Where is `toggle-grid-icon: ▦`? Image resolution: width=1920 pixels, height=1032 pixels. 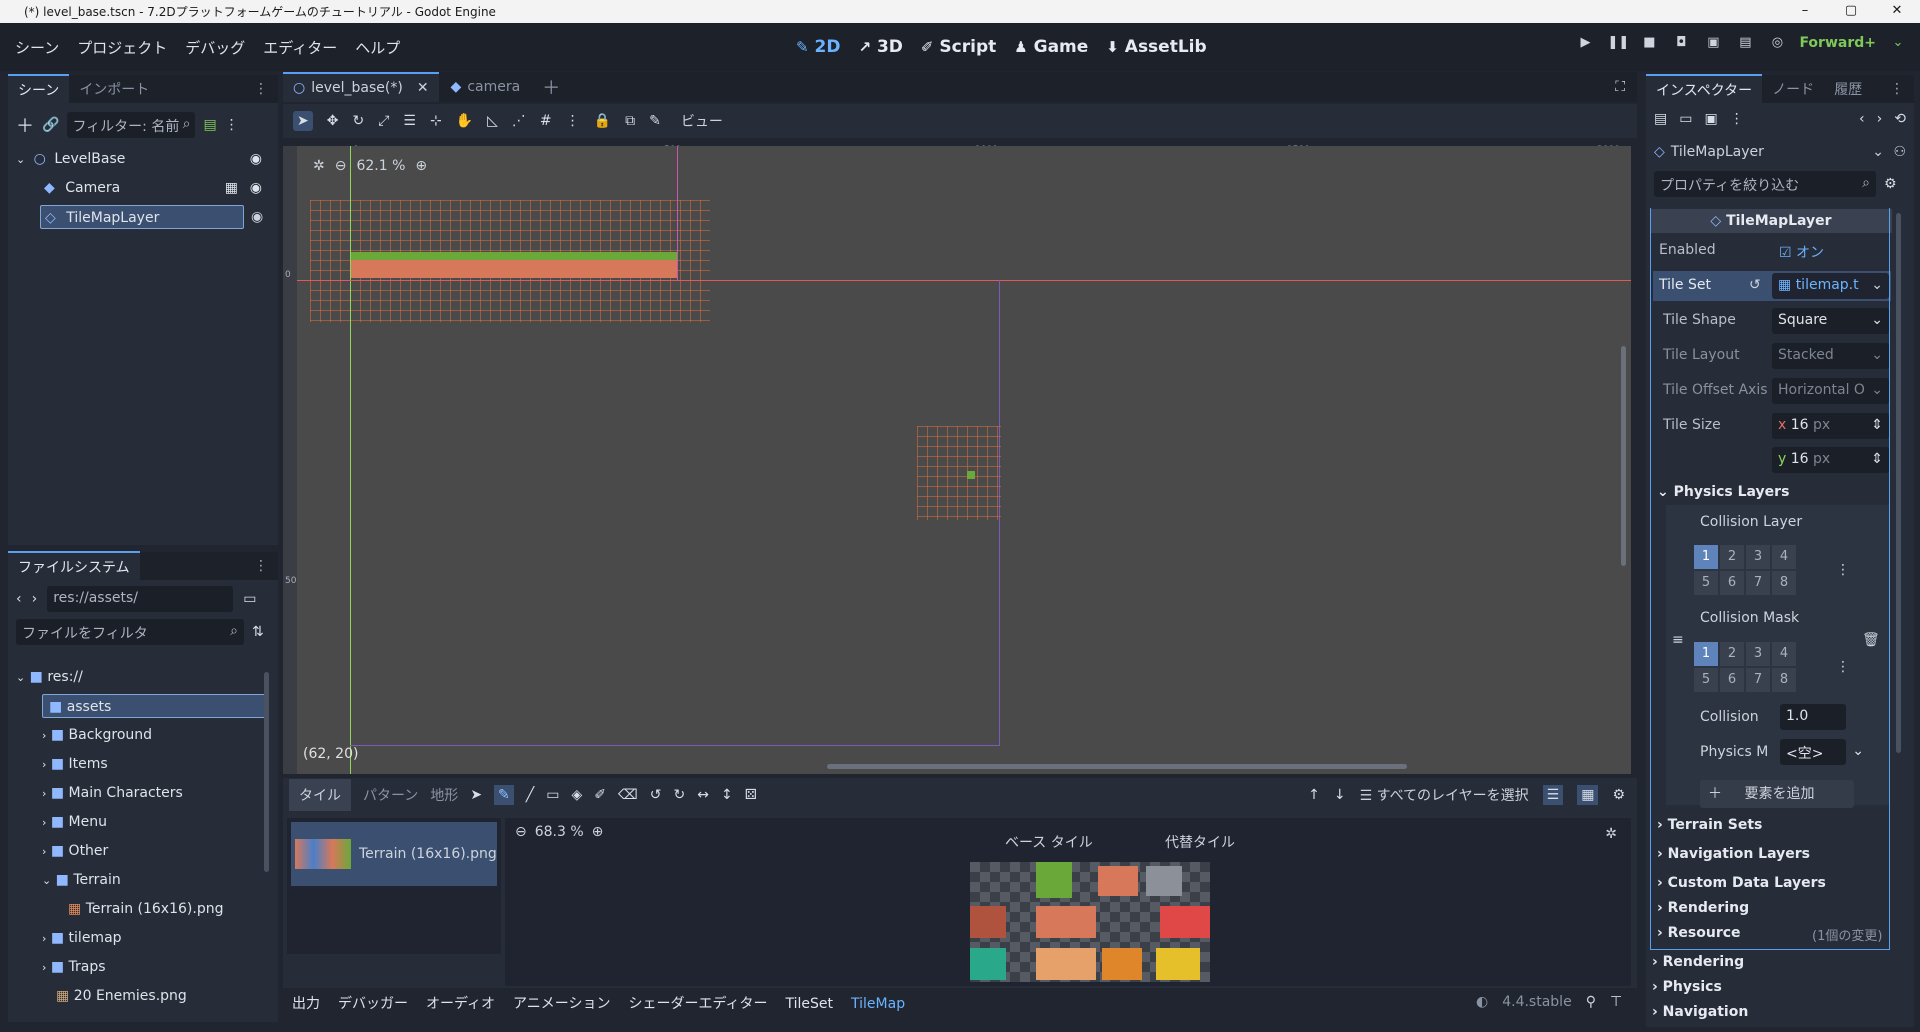 toggle-grid-icon: ▦ is located at coordinates (1588, 795).